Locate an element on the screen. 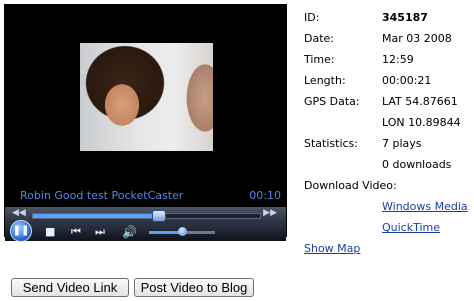 This screenshot has width=474, height=301. quicktime-link: QuickTime is located at coordinates (411, 228).